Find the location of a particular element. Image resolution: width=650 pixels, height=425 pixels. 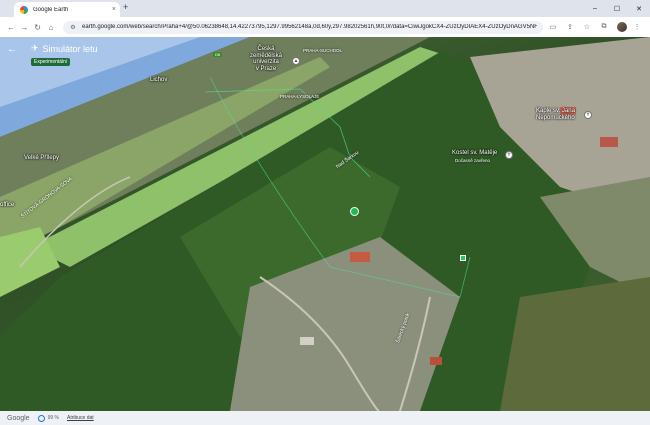

bookmark-star-icon: ☆ is located at coordinates (587, 27).